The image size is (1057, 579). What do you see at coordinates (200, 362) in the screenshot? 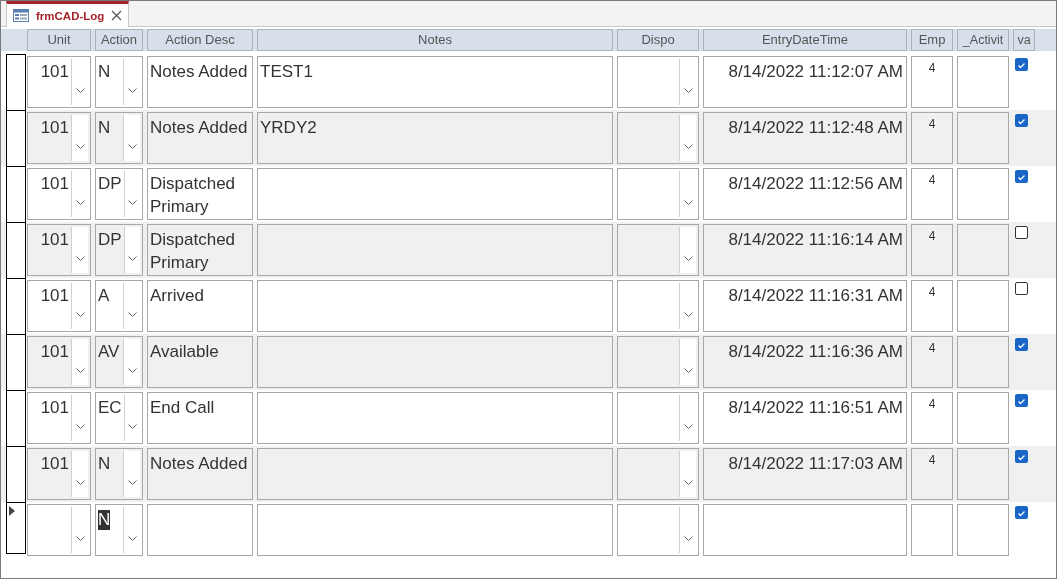
I see `action-desc-field: Available` at bounding box center [200, 362].